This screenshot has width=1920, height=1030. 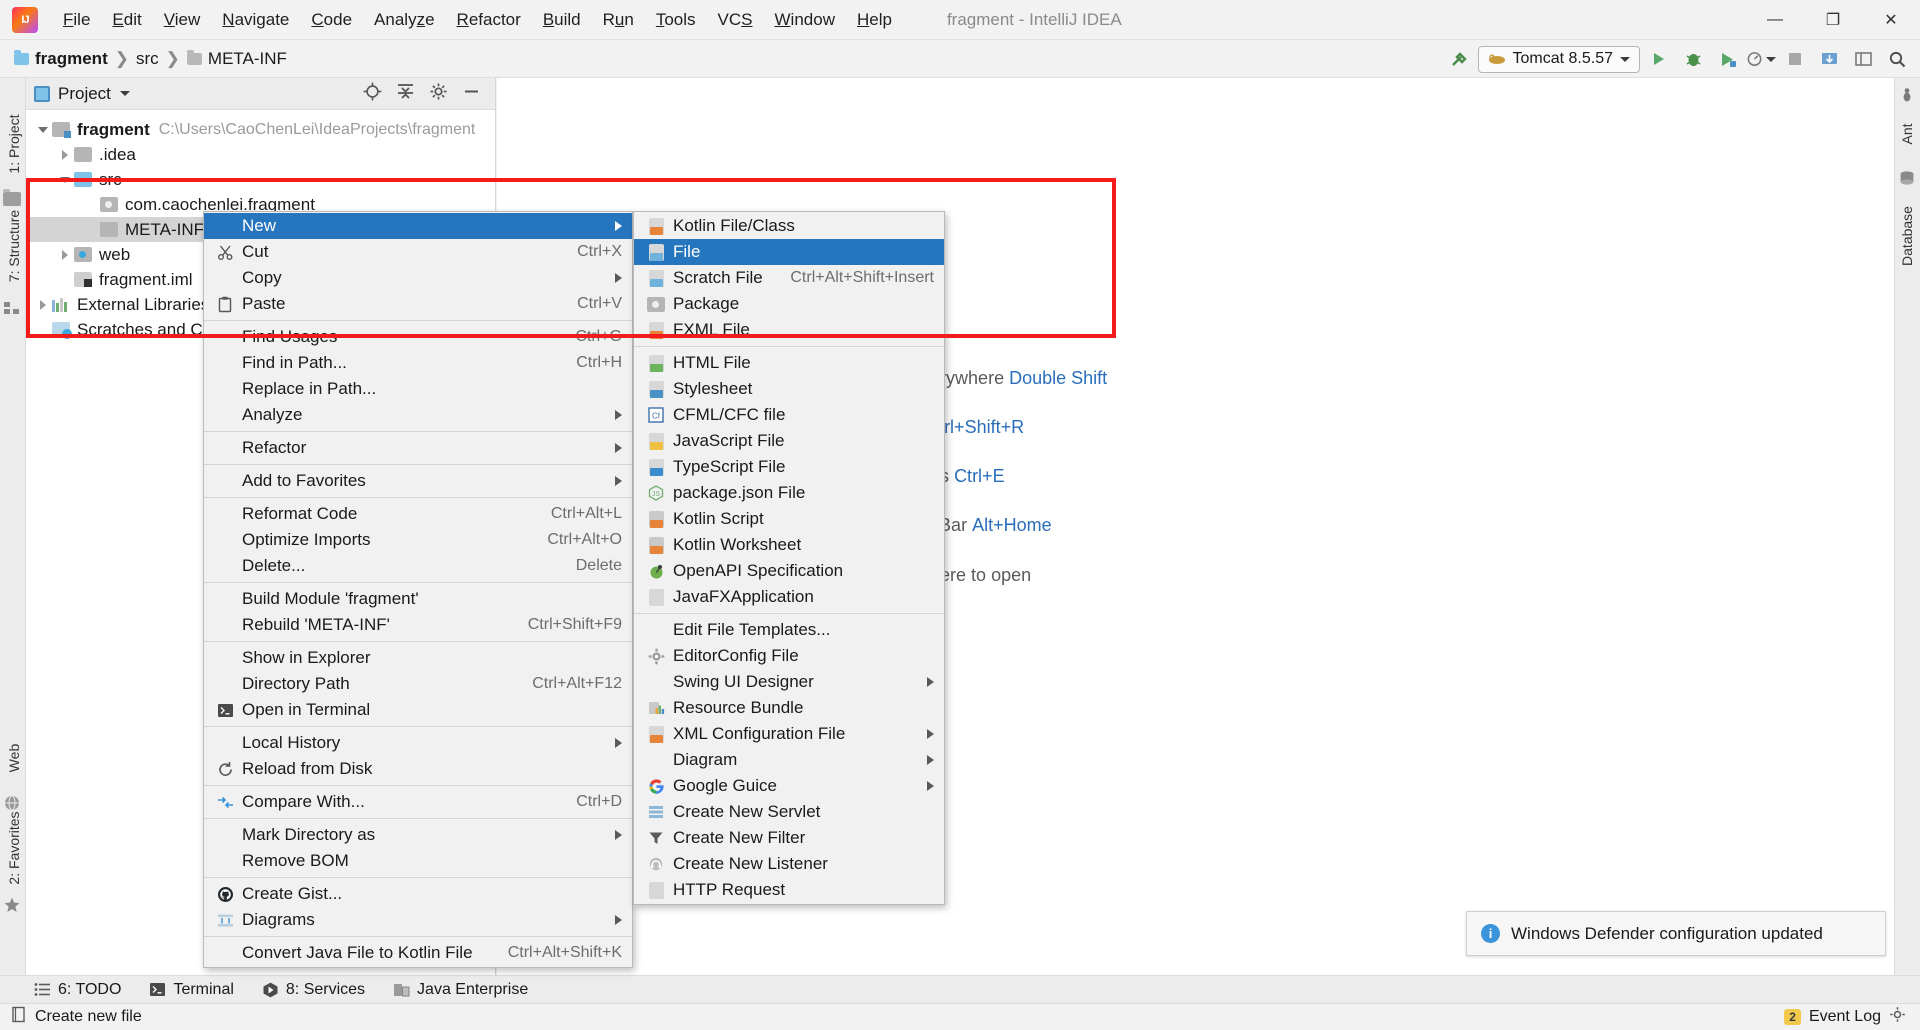 I want to click on menu-refactor: Refactor, so click(x=489, y=20).